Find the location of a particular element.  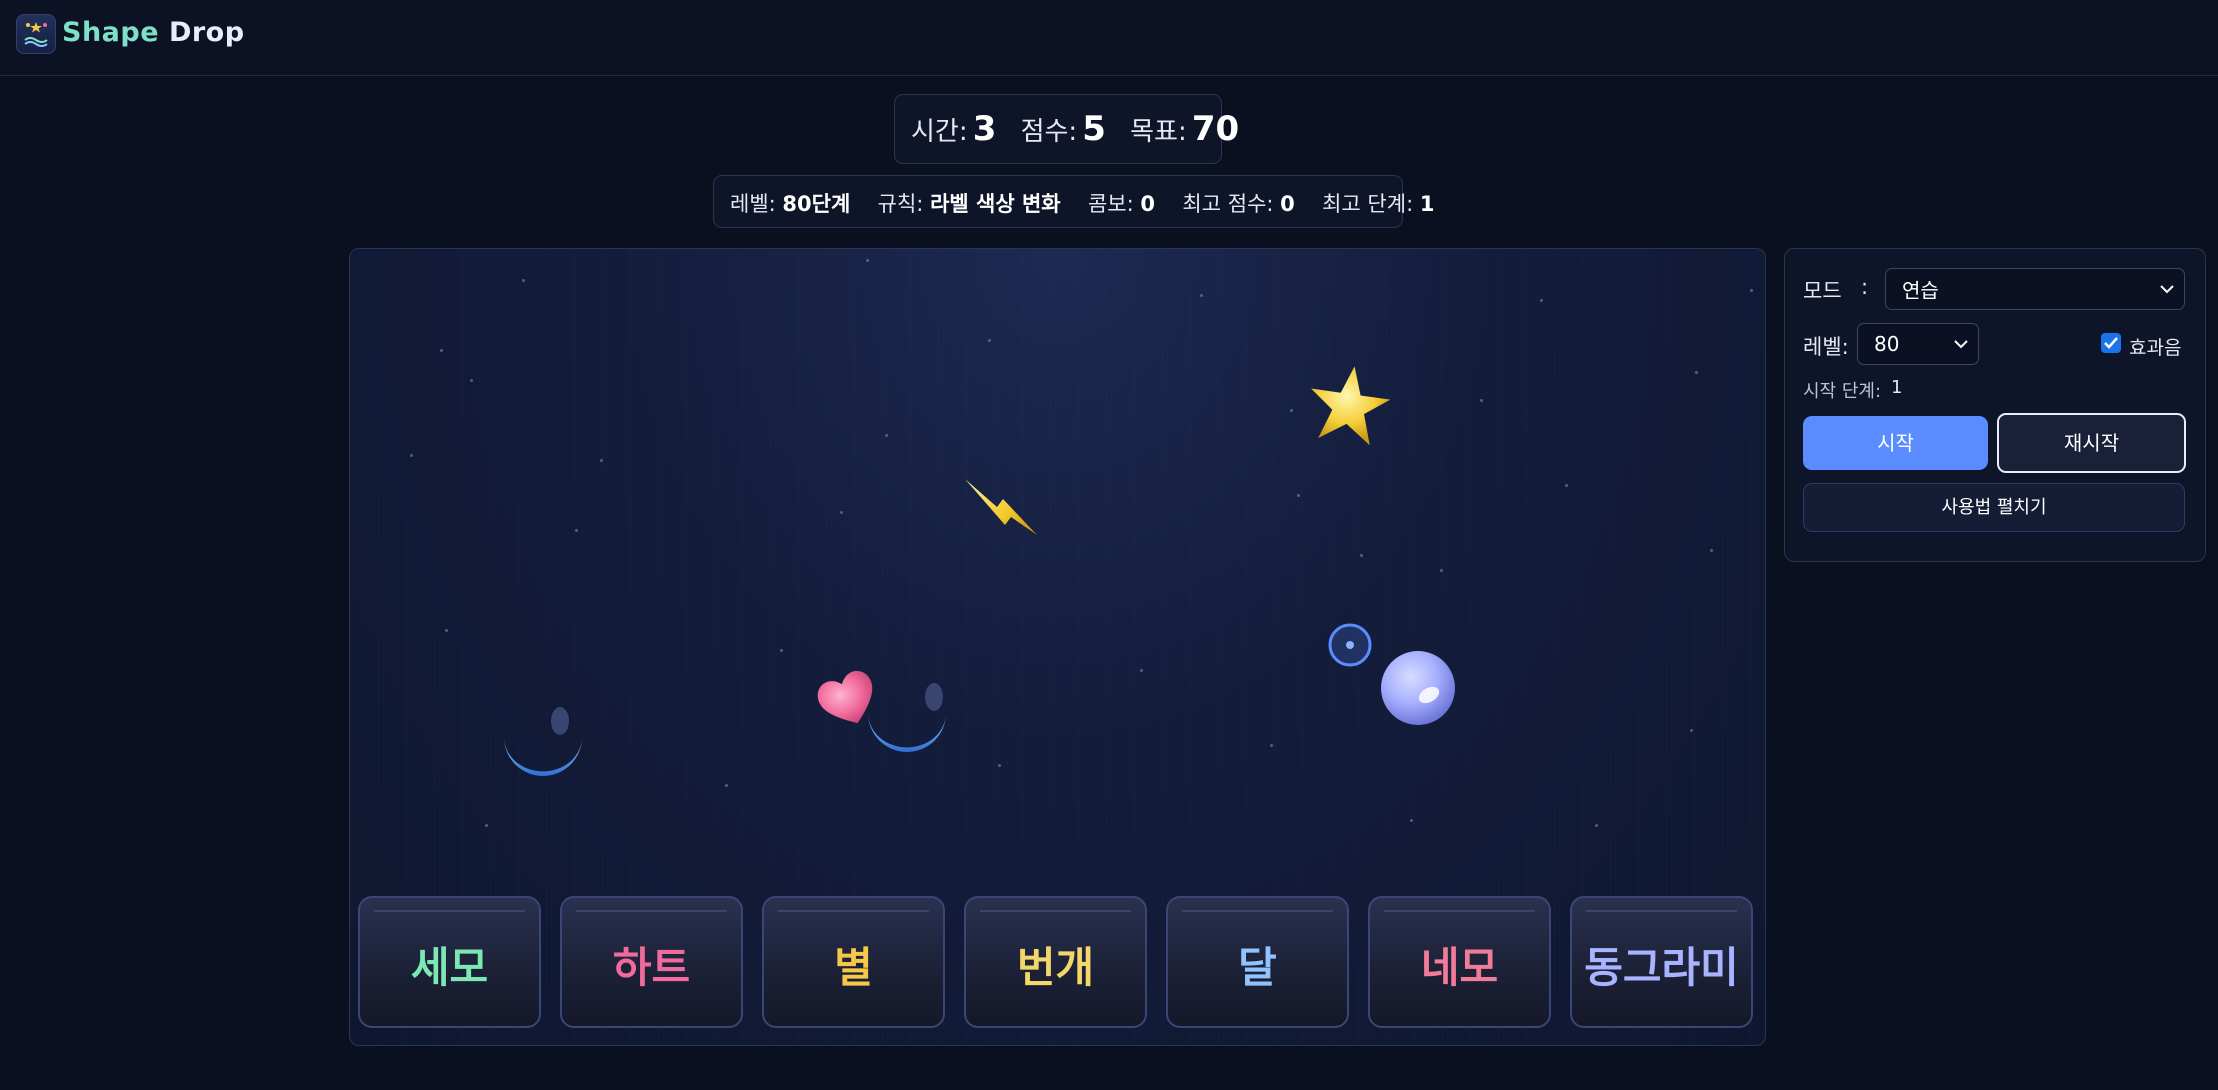

start-button: 시작 is located at coordinates (1895, 443).